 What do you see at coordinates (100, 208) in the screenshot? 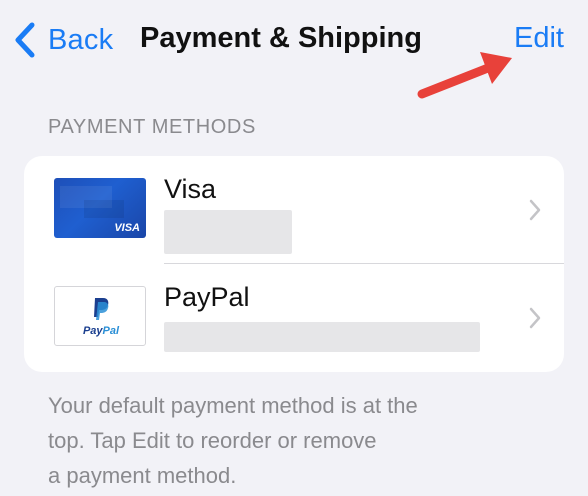
I see `visa-card-icon: VISA` at bounding box center [100, 208].